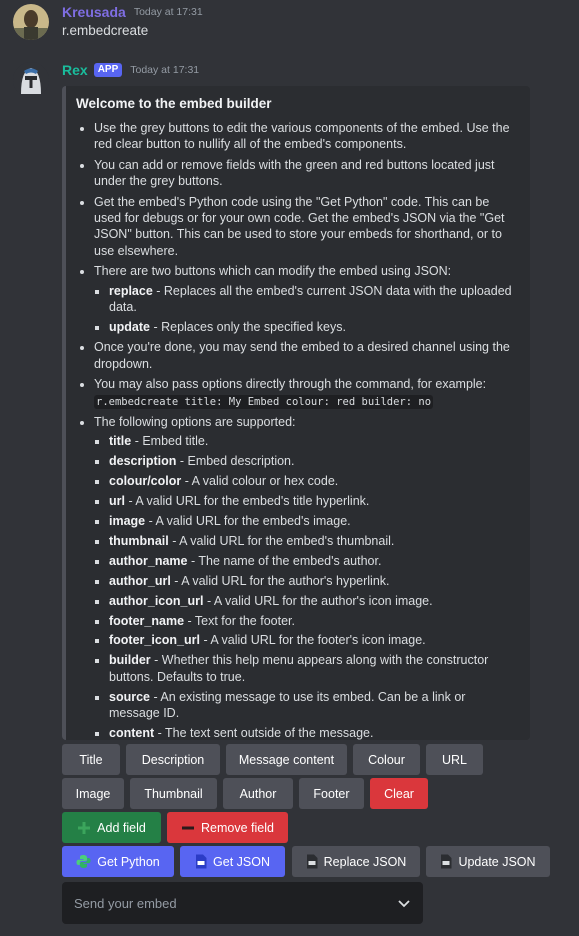 The width and height of the screenshot is (579, 936). I want to click on option-key: colour/color, so click(145, 481).